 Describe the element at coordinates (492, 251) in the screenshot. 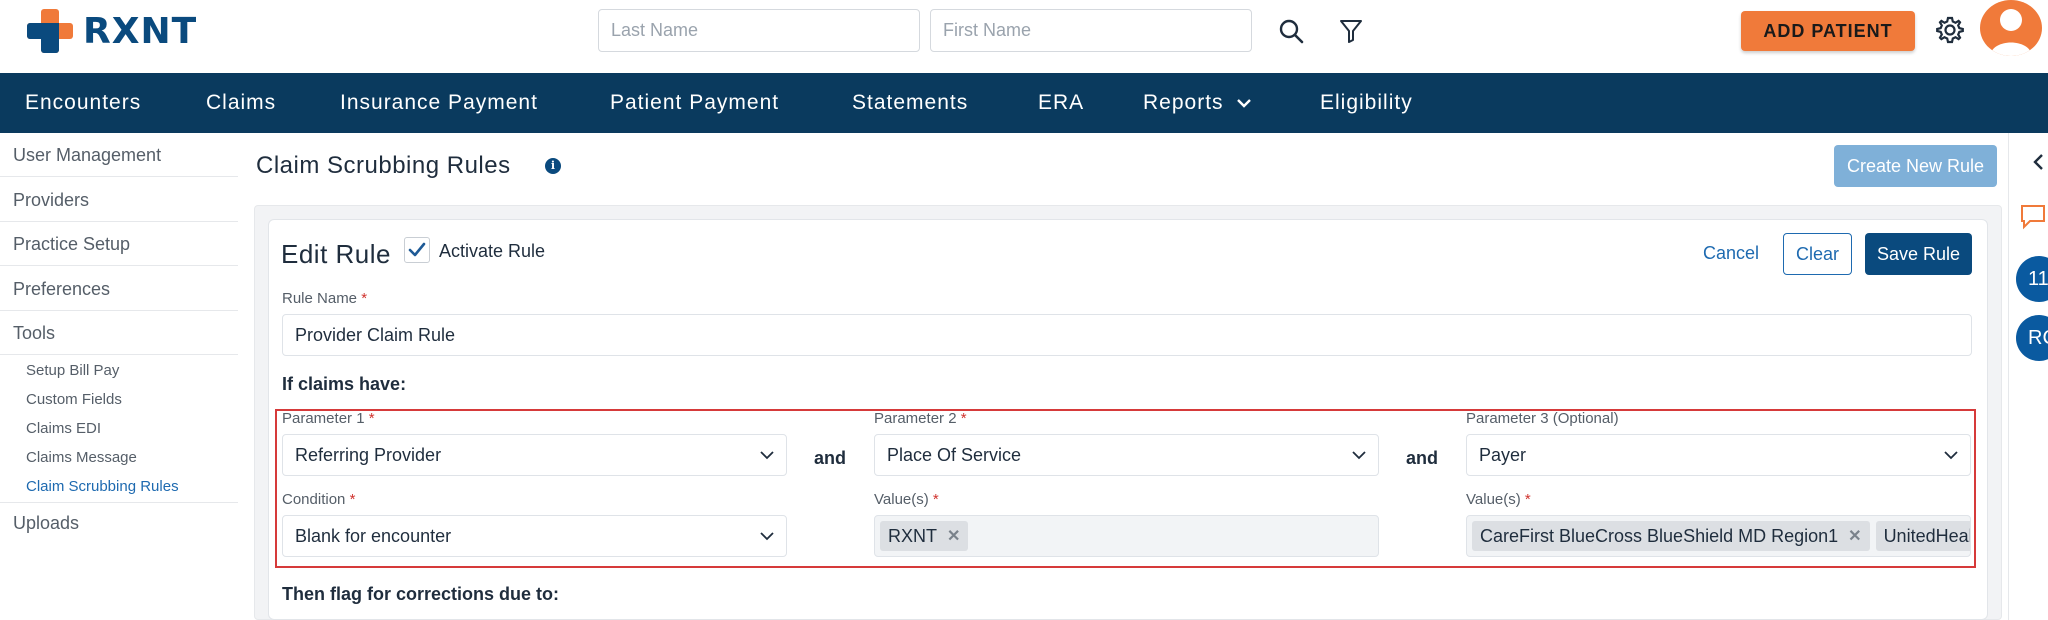

I see `activate-rule-label: Activate Rule` at that location.